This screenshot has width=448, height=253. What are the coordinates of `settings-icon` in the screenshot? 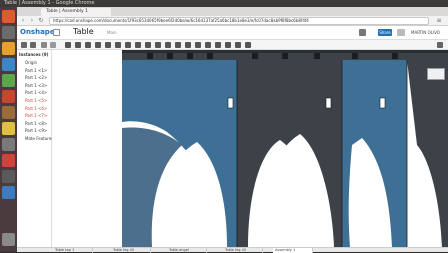 It's located at (8, 144).